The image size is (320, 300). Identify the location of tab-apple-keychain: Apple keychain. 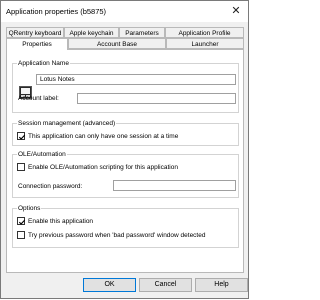
(91, 32).